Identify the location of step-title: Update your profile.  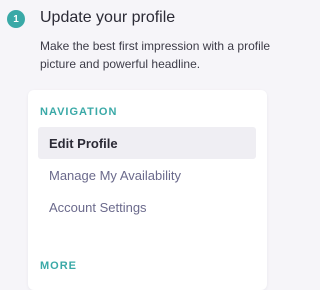
(108, 17).